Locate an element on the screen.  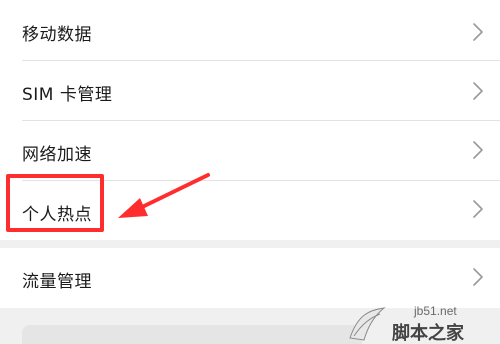
red-arrow-icon is located at coordinates (164, 195).